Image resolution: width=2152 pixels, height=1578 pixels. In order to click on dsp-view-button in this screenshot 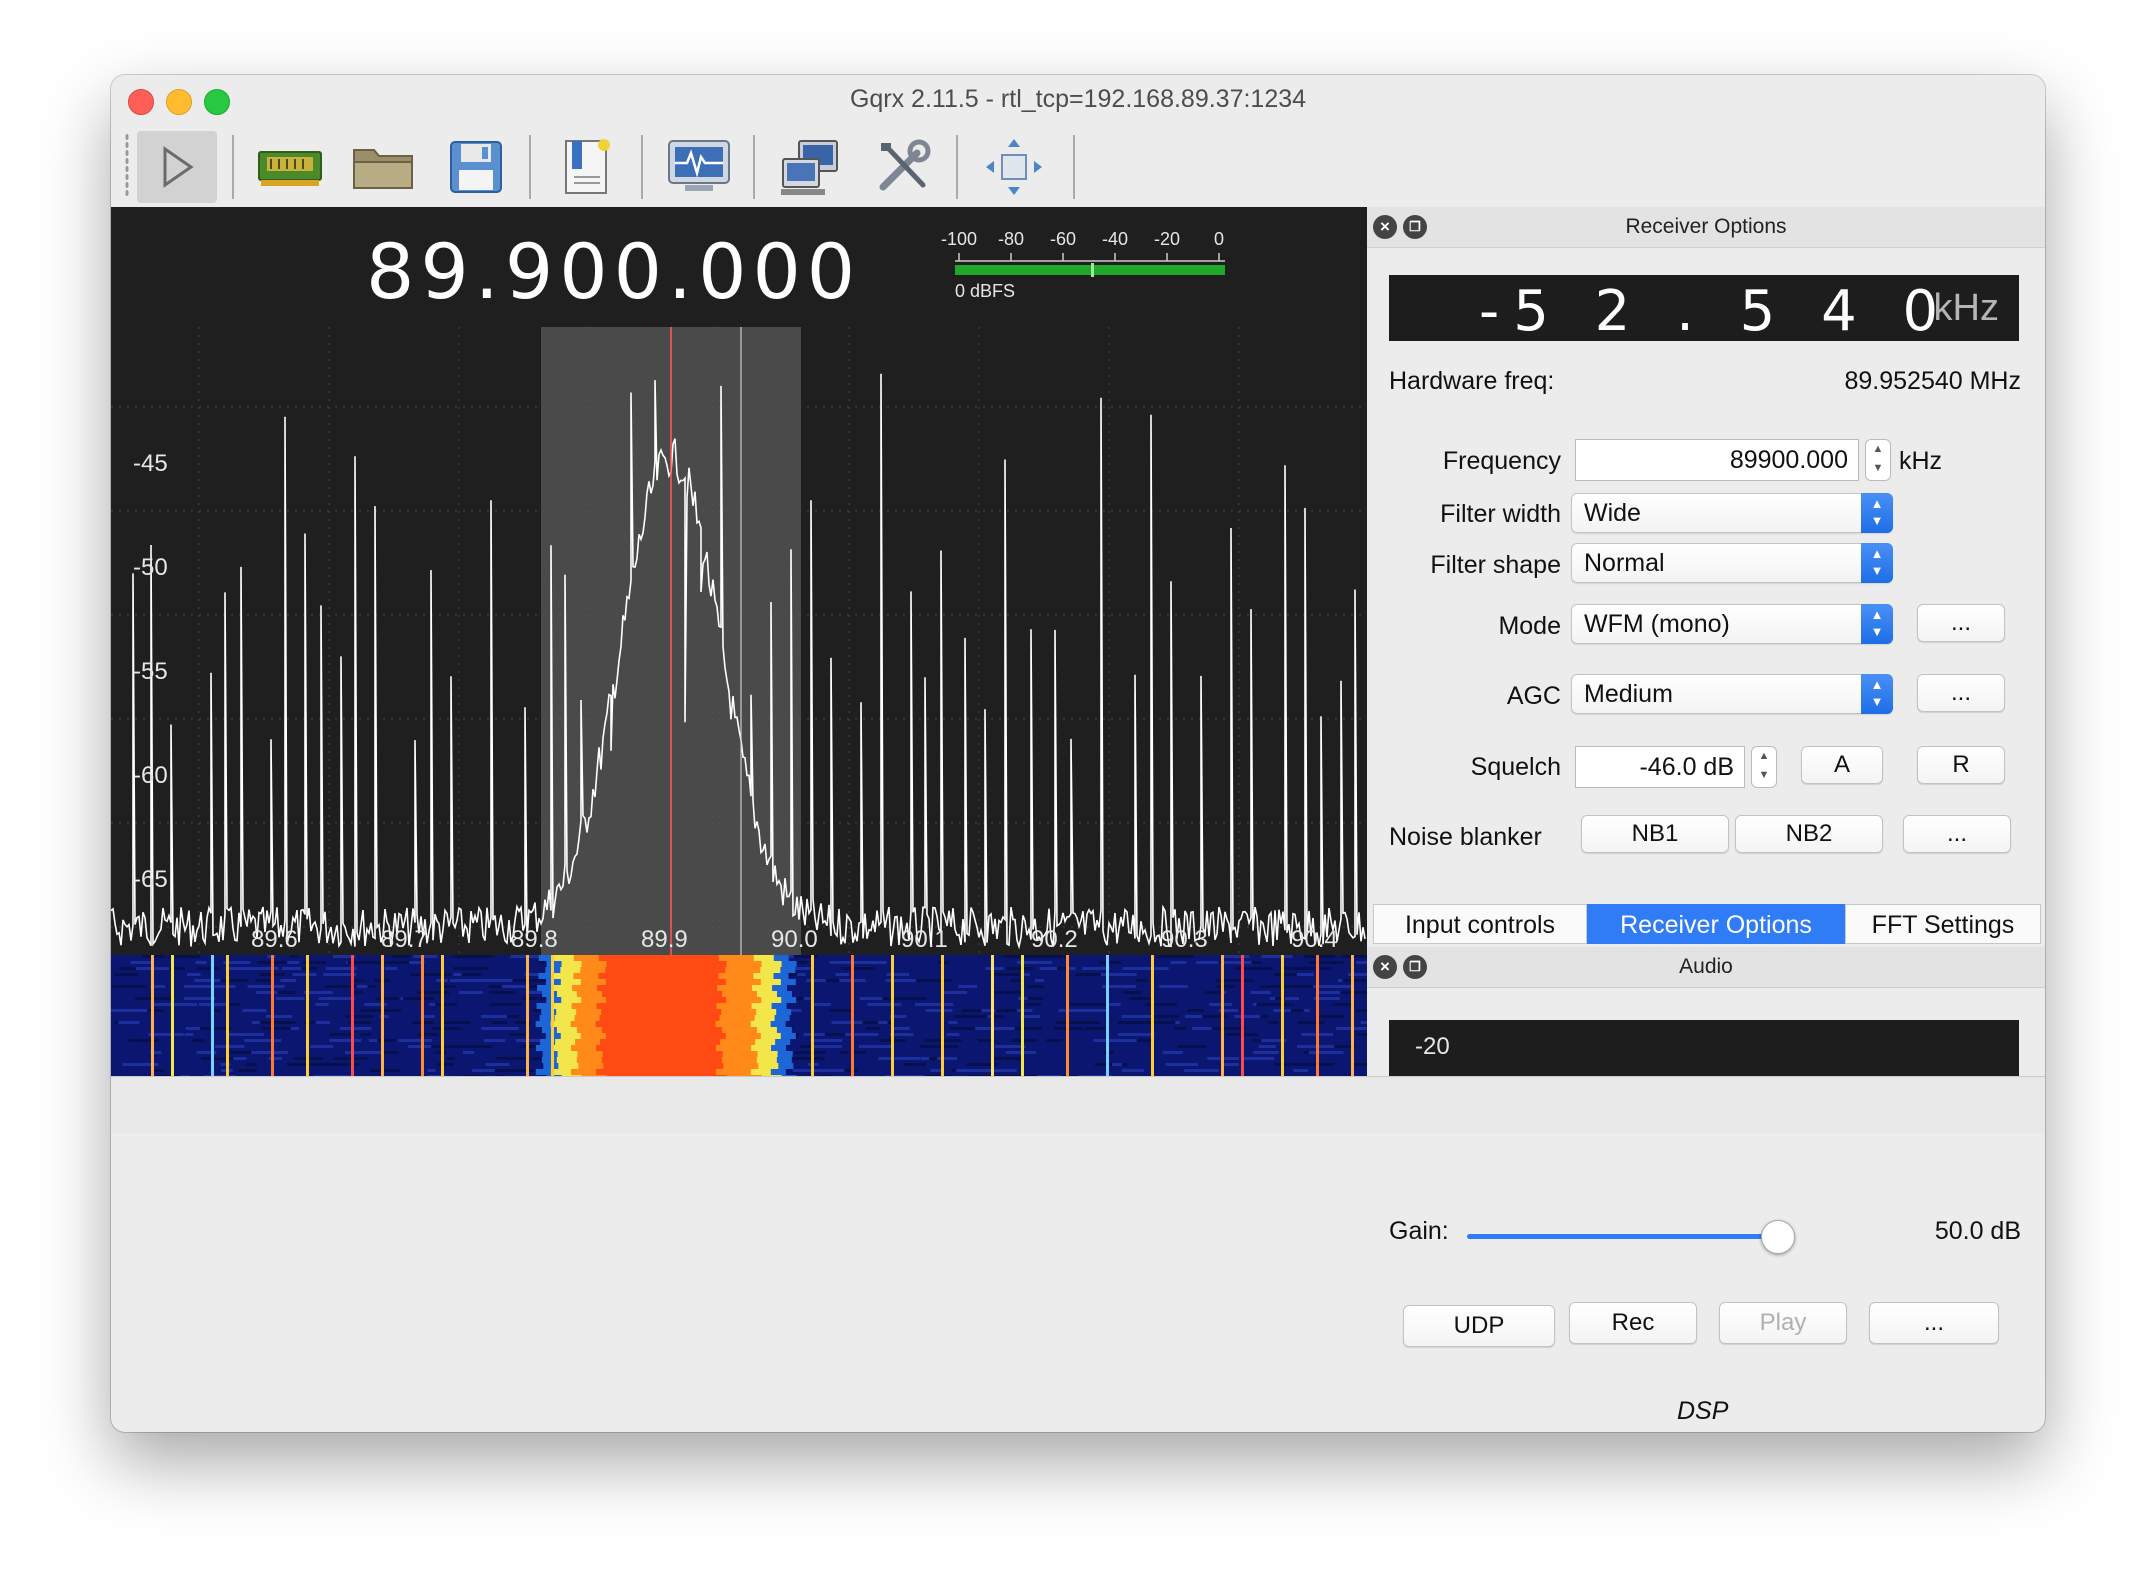, I will do `click(699, 167)`.